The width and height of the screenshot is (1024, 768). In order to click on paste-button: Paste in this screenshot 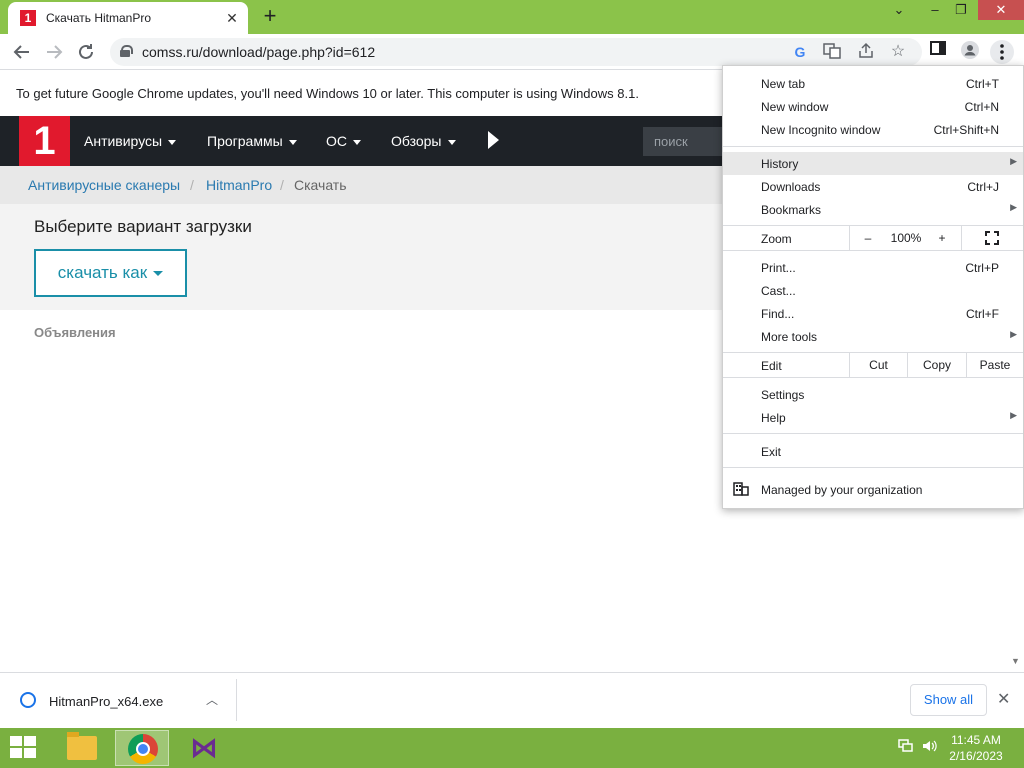, I will do `click(994, 365)`.